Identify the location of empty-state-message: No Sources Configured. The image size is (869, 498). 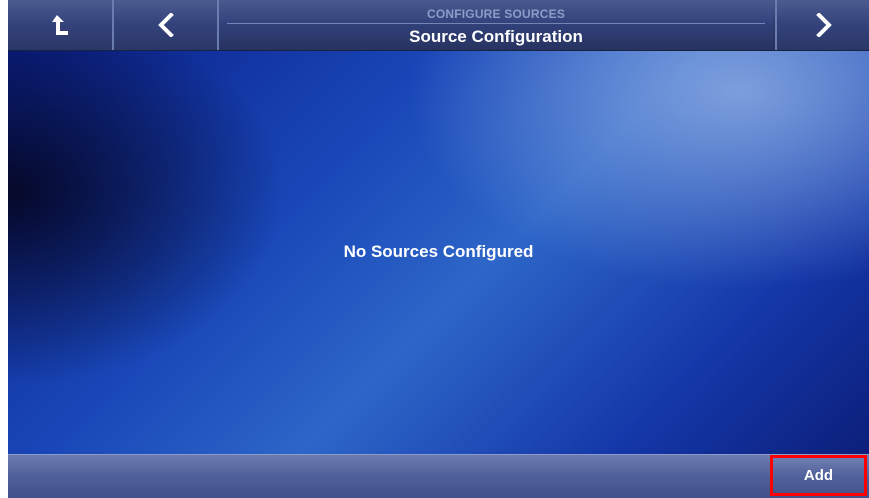
(438, 251).